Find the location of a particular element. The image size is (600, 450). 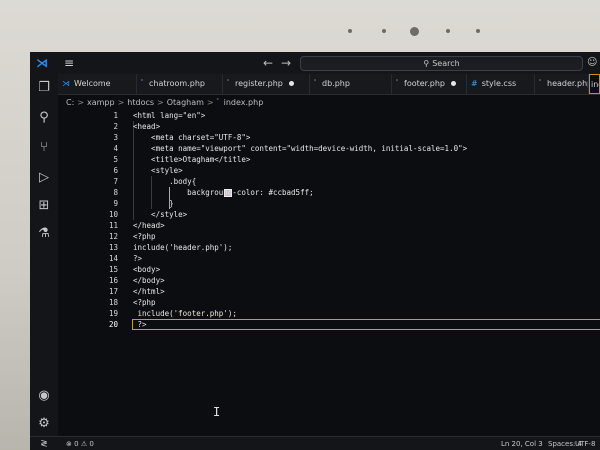

line-number: 2 is located at coordinates (115, 126).